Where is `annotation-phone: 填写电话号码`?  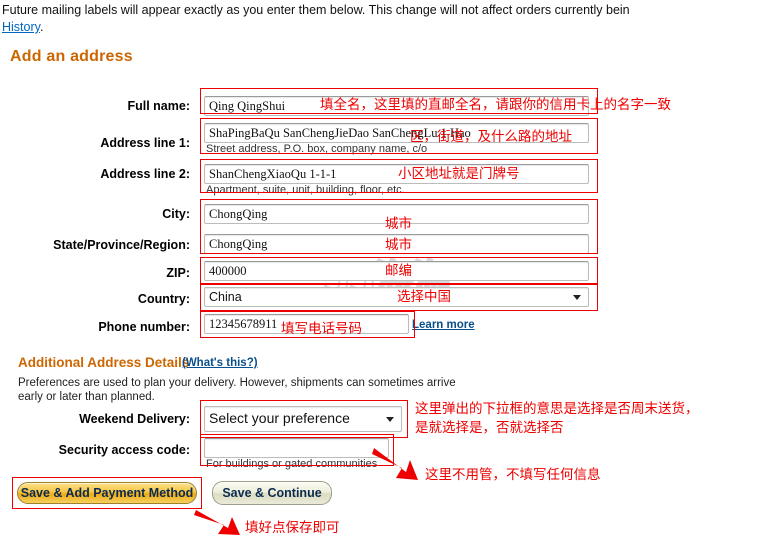 annotation-phone: 填写电话号码 is located at coordinates (321, 329).